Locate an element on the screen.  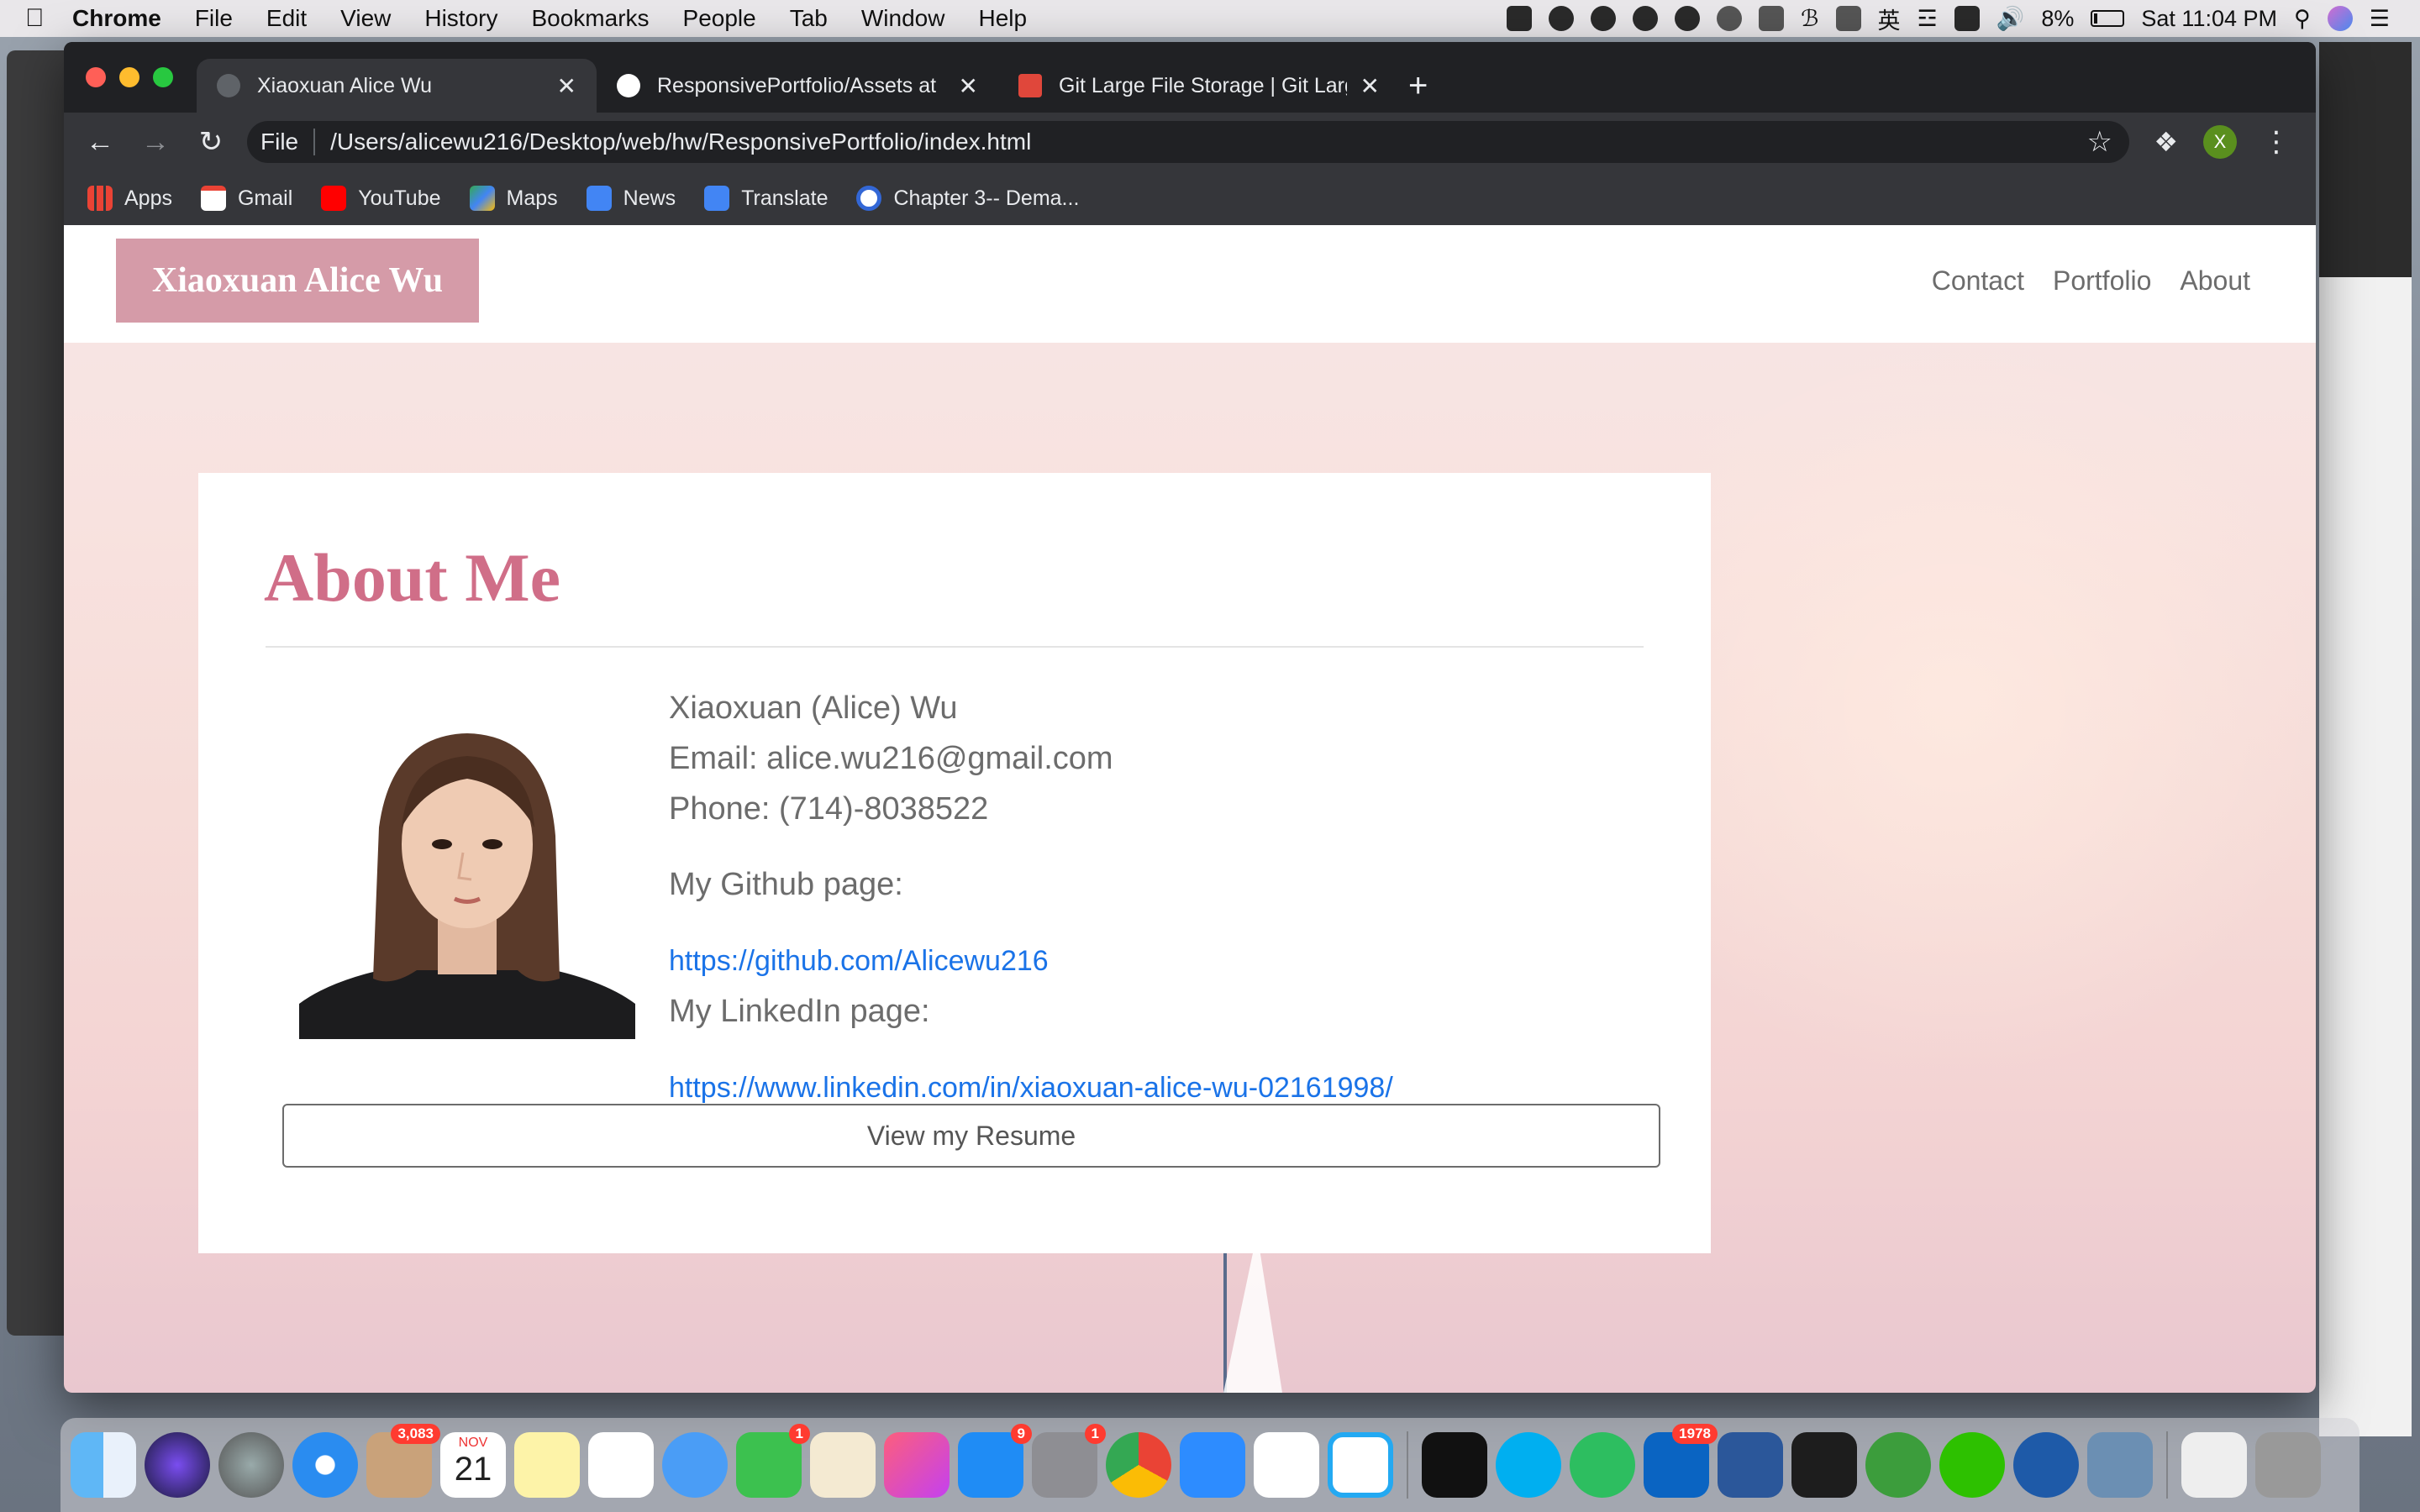
zoom-icon is located at coordinates (1212, 1465).